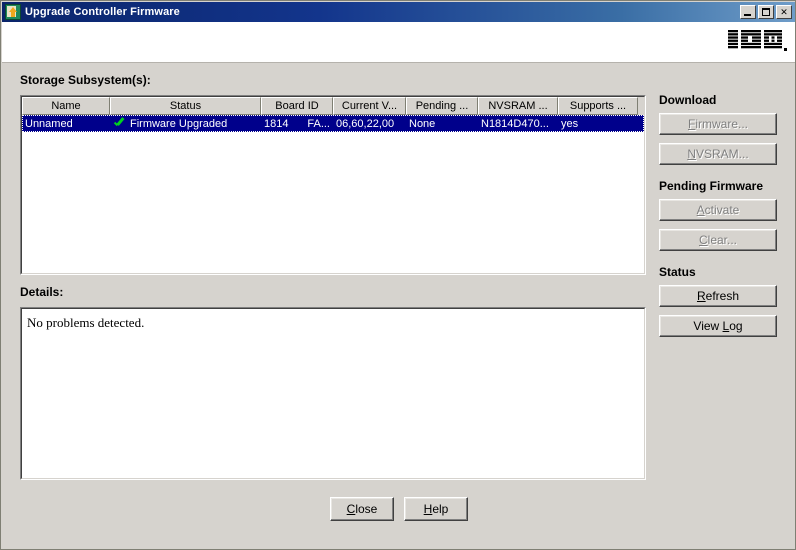 The image size is (796, 550). What do you see at coordinates (276, 123) in the screenshot?
I see `cell-board-id-value: 1814` at bounding box center [276, 123].